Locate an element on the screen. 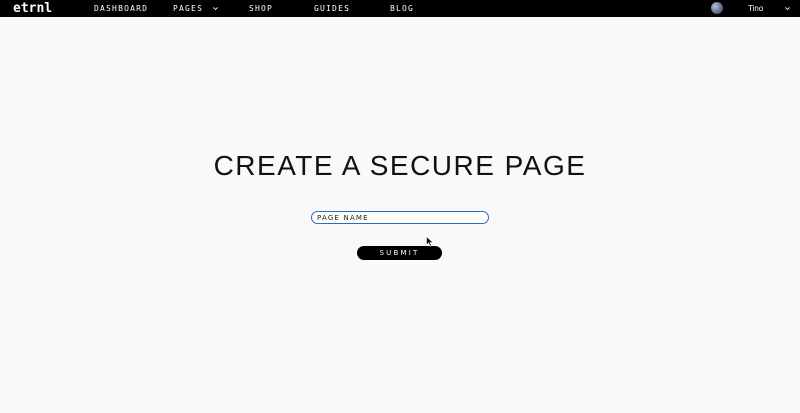 The height and width of the screenshot is (413, 800). submit-button: SUBMIT is located at coordinates (399, 253).